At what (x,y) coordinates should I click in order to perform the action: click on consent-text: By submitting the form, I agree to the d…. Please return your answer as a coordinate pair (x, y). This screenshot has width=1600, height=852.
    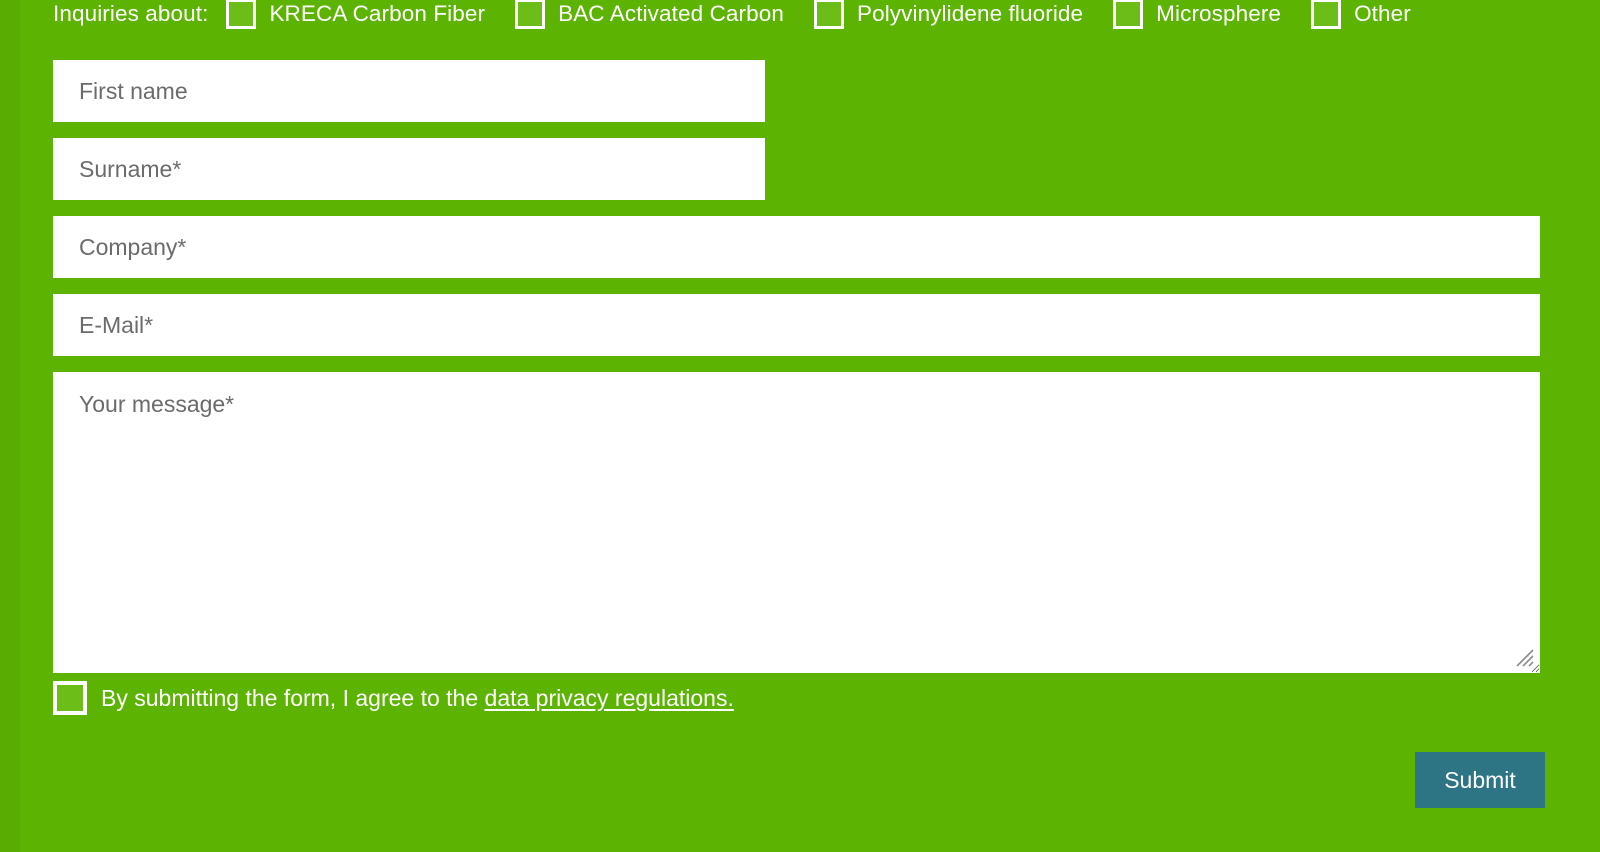
    Looking at the image, I should click on (417, 698).